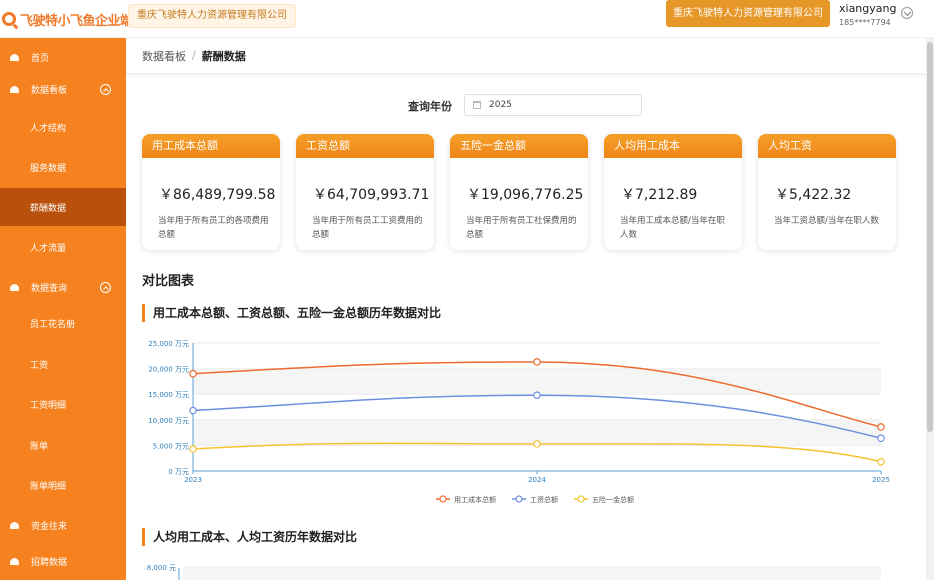  Describe the element at coordinates (53, 324) in the screenshot. I see `sidebar-item-label: 员工花名册` at that location.